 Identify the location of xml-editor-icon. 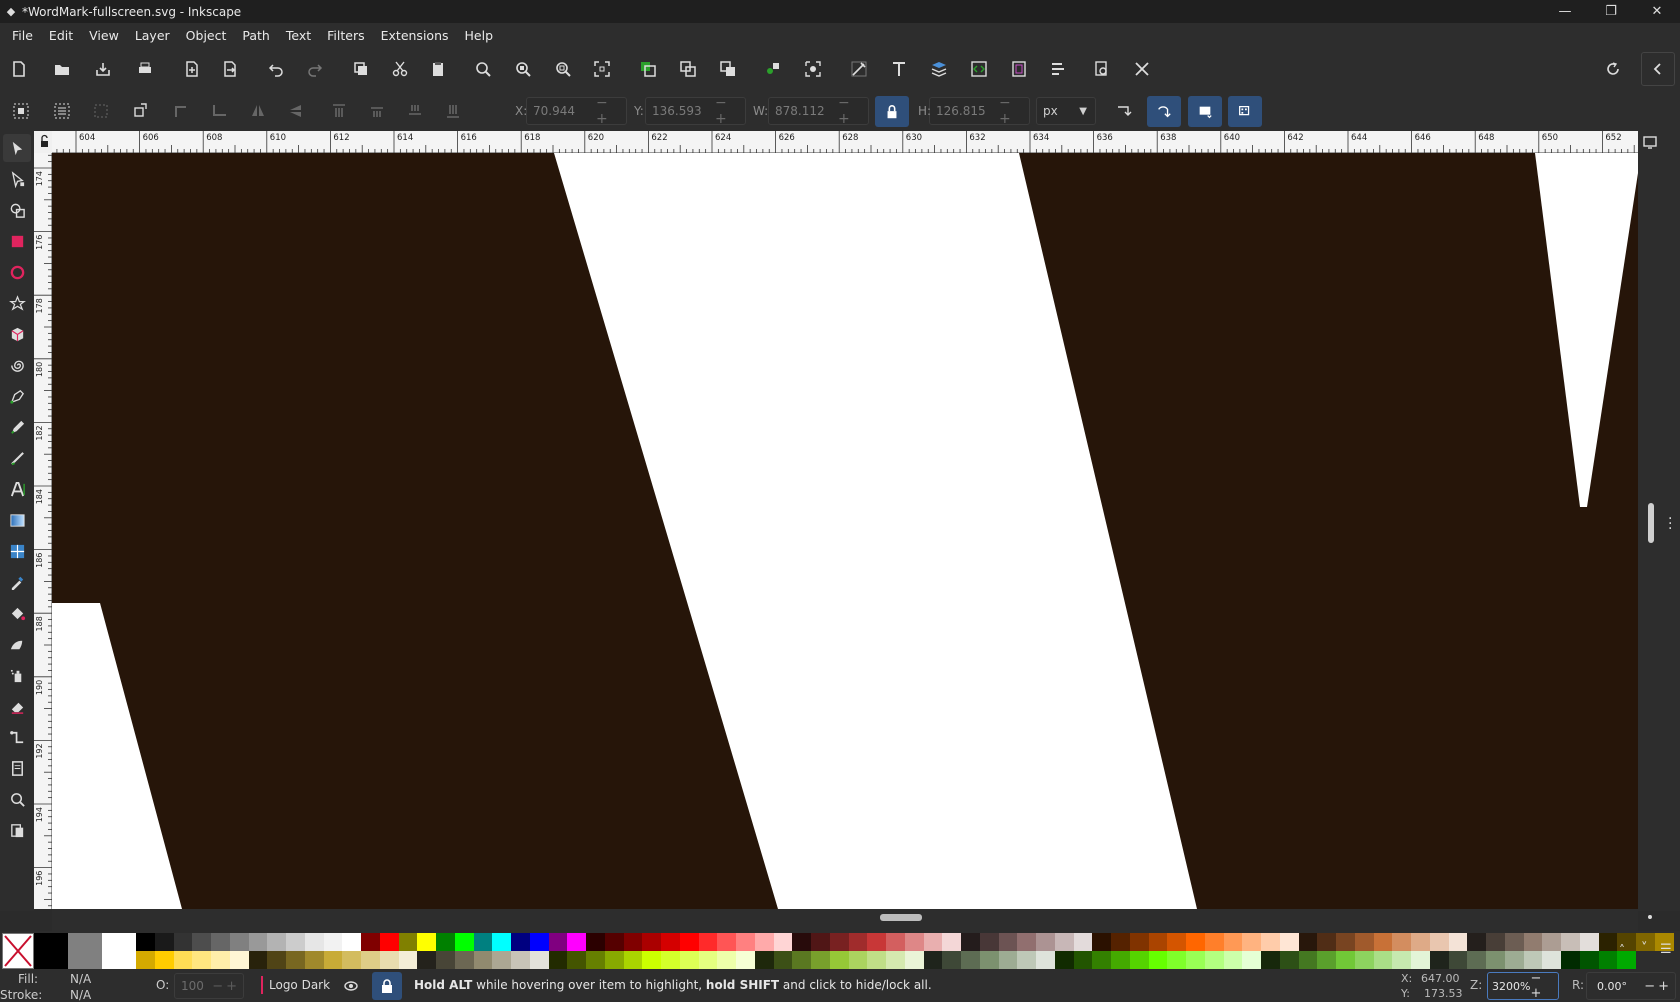
(979, 69).